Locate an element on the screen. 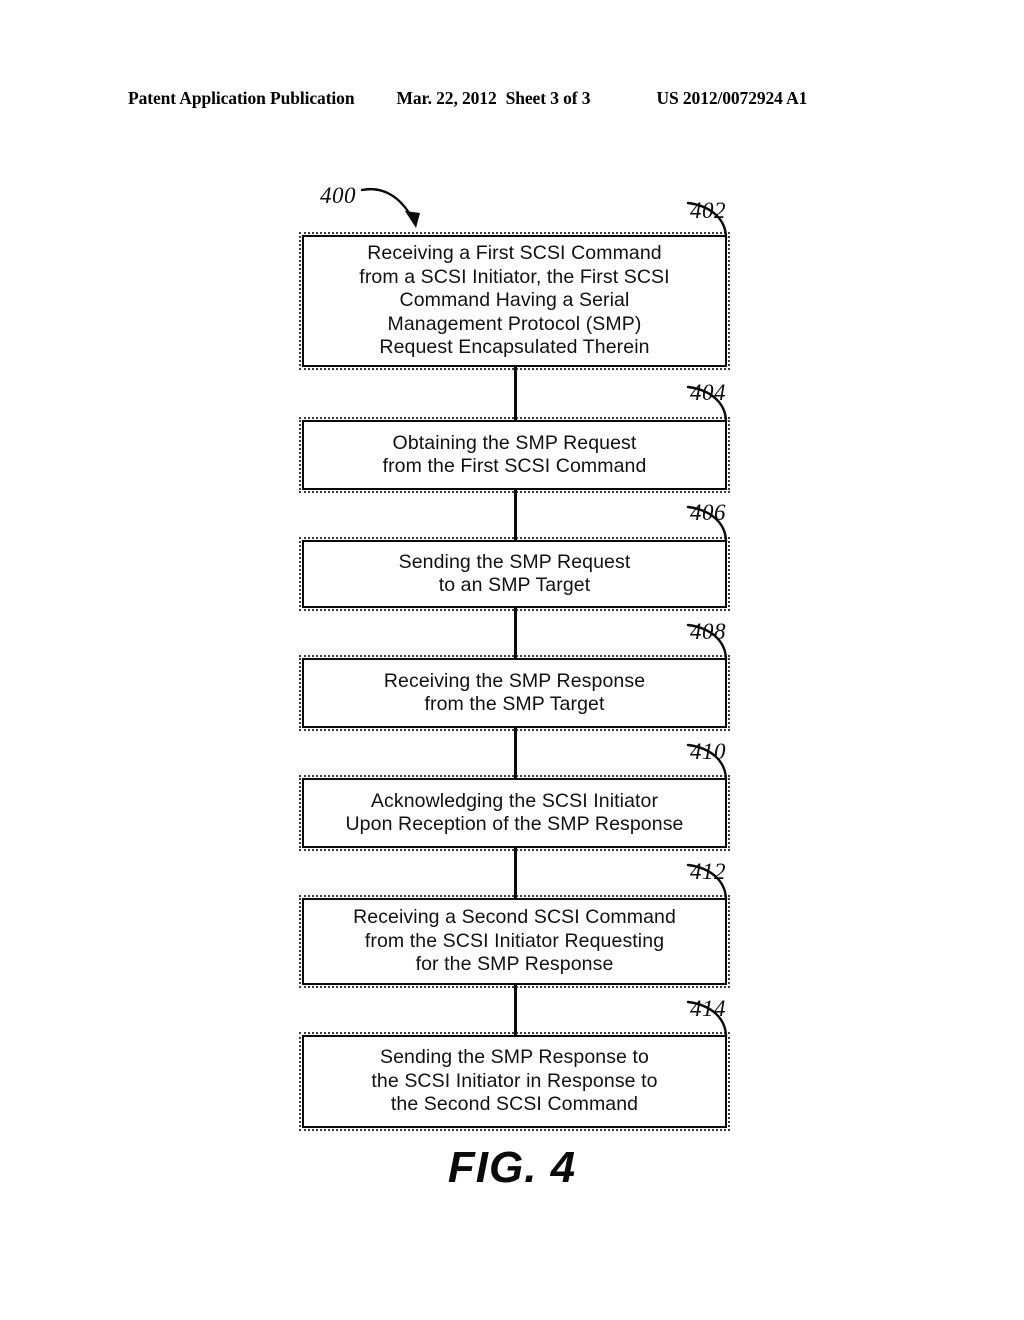 This screenshot has width=1024, height=1320. ref-number-410: 410 is located at coordinates (708, 751).